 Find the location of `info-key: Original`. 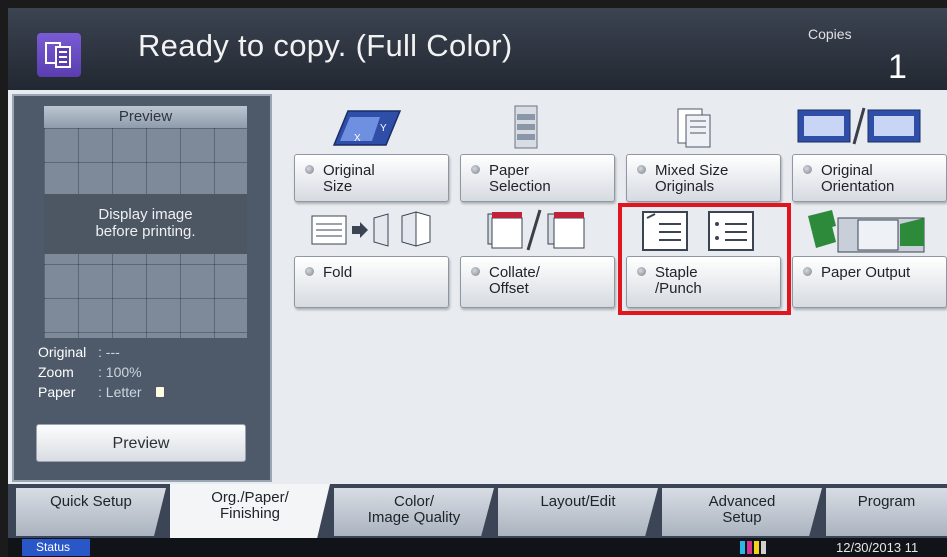

info-key: Original is located at coordinates (62, 352).